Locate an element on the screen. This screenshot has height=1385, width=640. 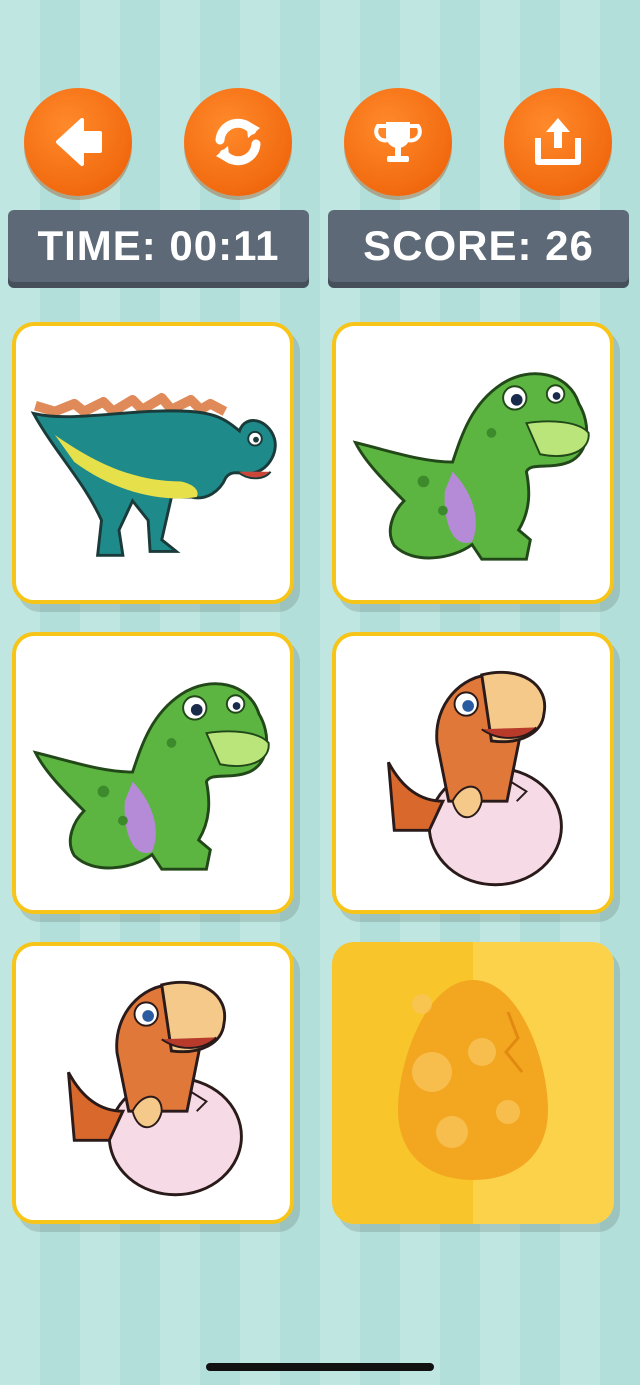
refresh-icon is located at coordinates (238, 142).